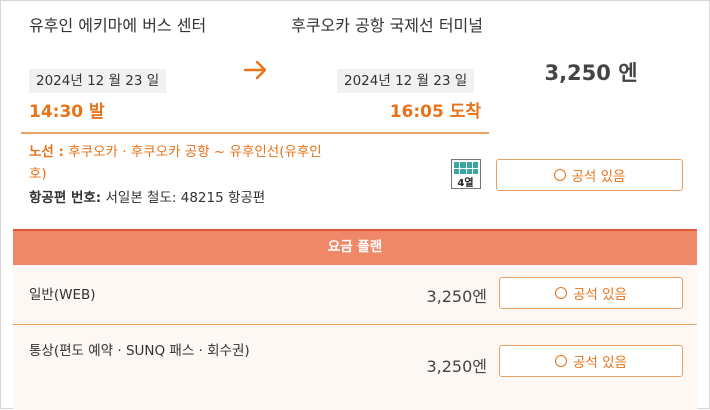 The width and height of the screenshot is (710, 410). What do you see at coordinates (465, 183) in the screenshot?
I see `seat-layout-label: 4열` at bounding box center [465, 183].